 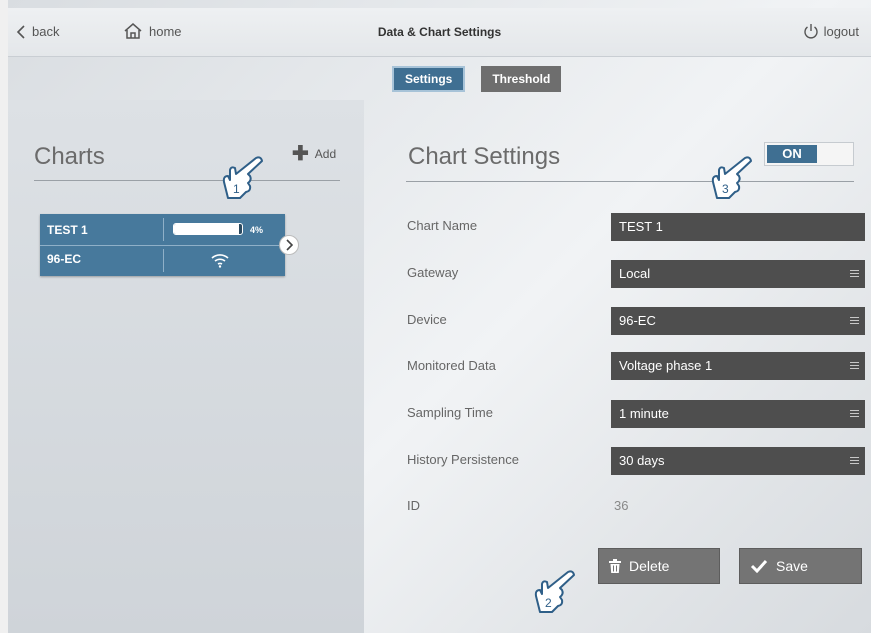 I want to click on callout-number: 3, so click(x=725, y=189).